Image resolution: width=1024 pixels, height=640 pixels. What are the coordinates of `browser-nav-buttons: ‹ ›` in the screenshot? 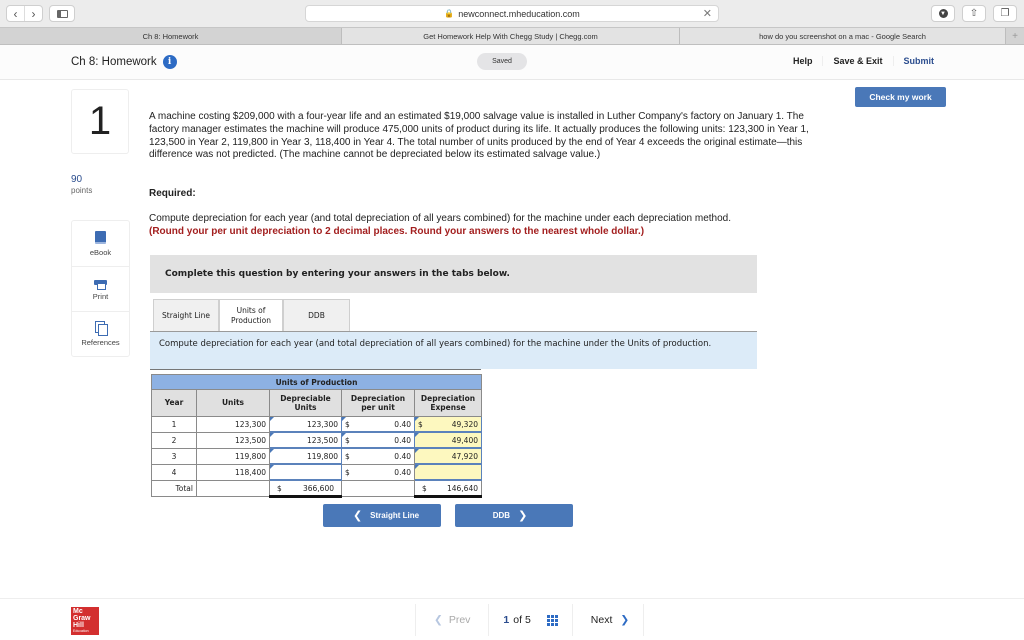 It's located at (24, 13).